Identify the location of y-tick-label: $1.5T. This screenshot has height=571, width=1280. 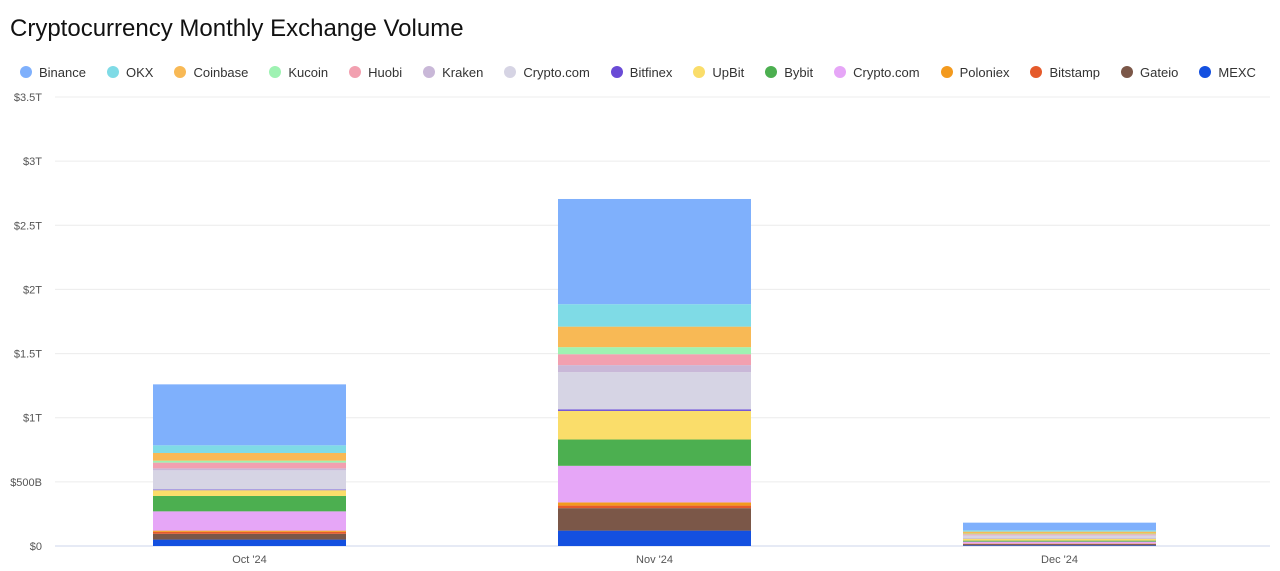
(28, 355).